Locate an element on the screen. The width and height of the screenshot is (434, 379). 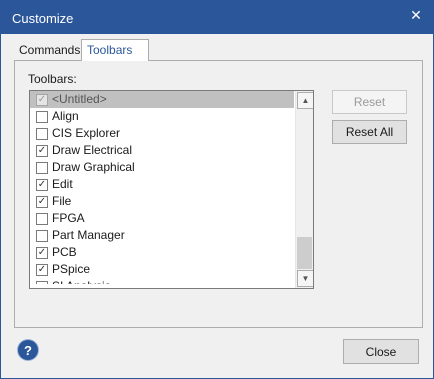
help-icon: ? is located at coordinates (28, 350).